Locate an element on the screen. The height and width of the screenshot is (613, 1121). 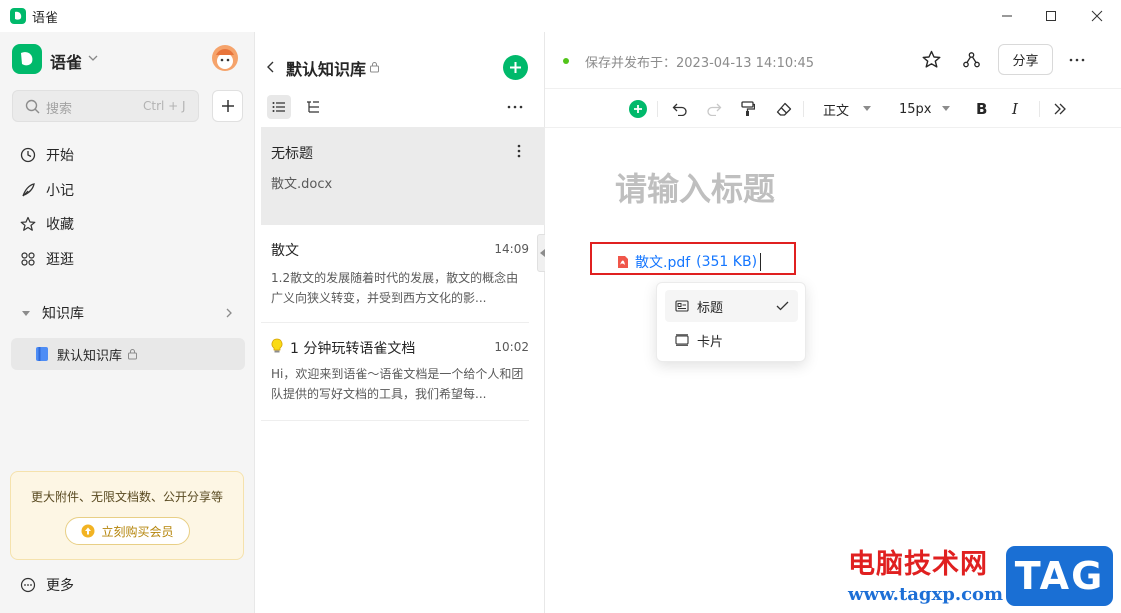
menu-item-label: 标题 is located at coordinates (710, 308).